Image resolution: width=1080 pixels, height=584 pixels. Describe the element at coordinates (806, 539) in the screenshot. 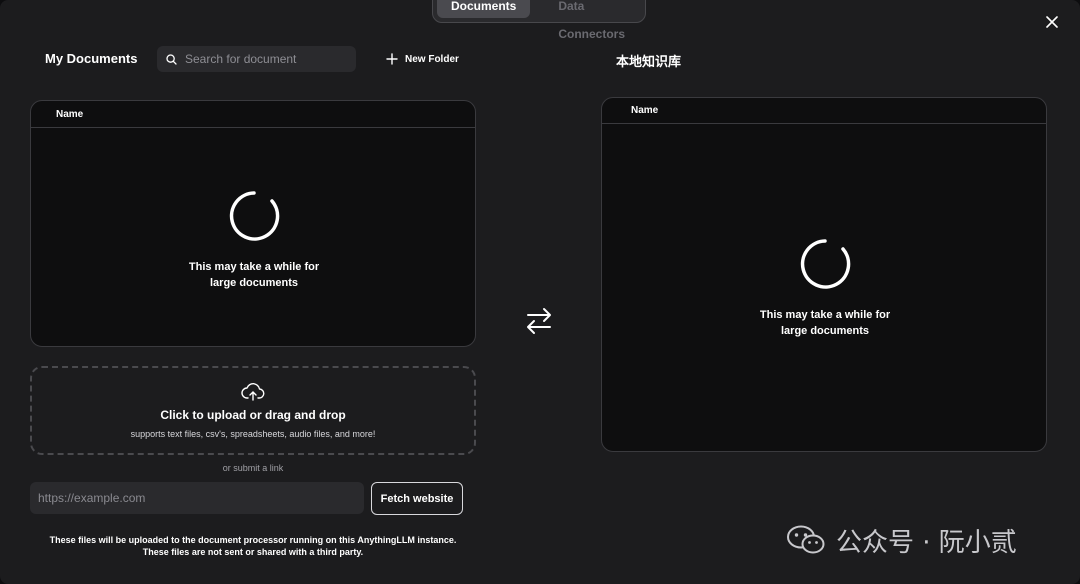

I see `wechat-icon` at that location.